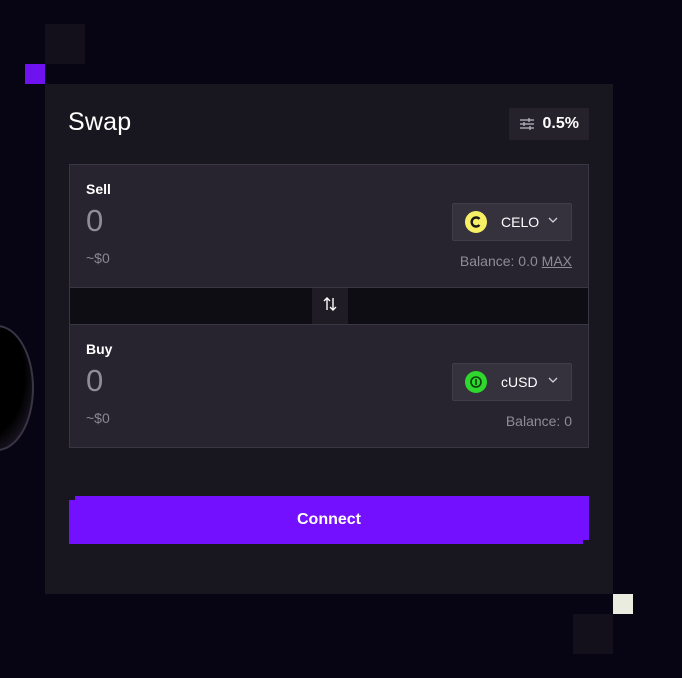 Image resolution: width=682 pixels, height=678 pixels. Describe the element at coordinates (99, 349) in the screenshot. I see `buy-label: Buy` at that location.